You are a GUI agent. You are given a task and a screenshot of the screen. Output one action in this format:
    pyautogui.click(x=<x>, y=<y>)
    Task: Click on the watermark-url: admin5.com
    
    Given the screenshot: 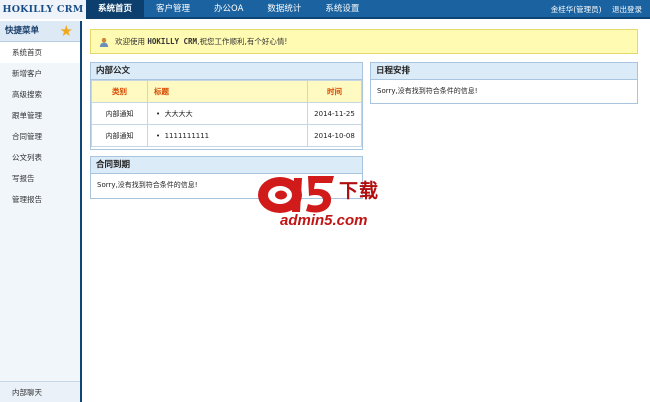 What is the action you would take?
    pyautogui.click(x=324, y=220)
    